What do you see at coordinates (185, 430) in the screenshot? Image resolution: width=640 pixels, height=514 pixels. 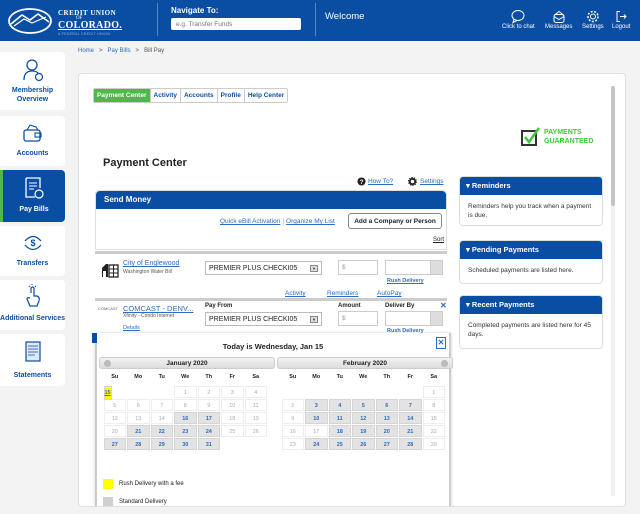 I see `calendar-day: 23` at bounding box center [185, 430].